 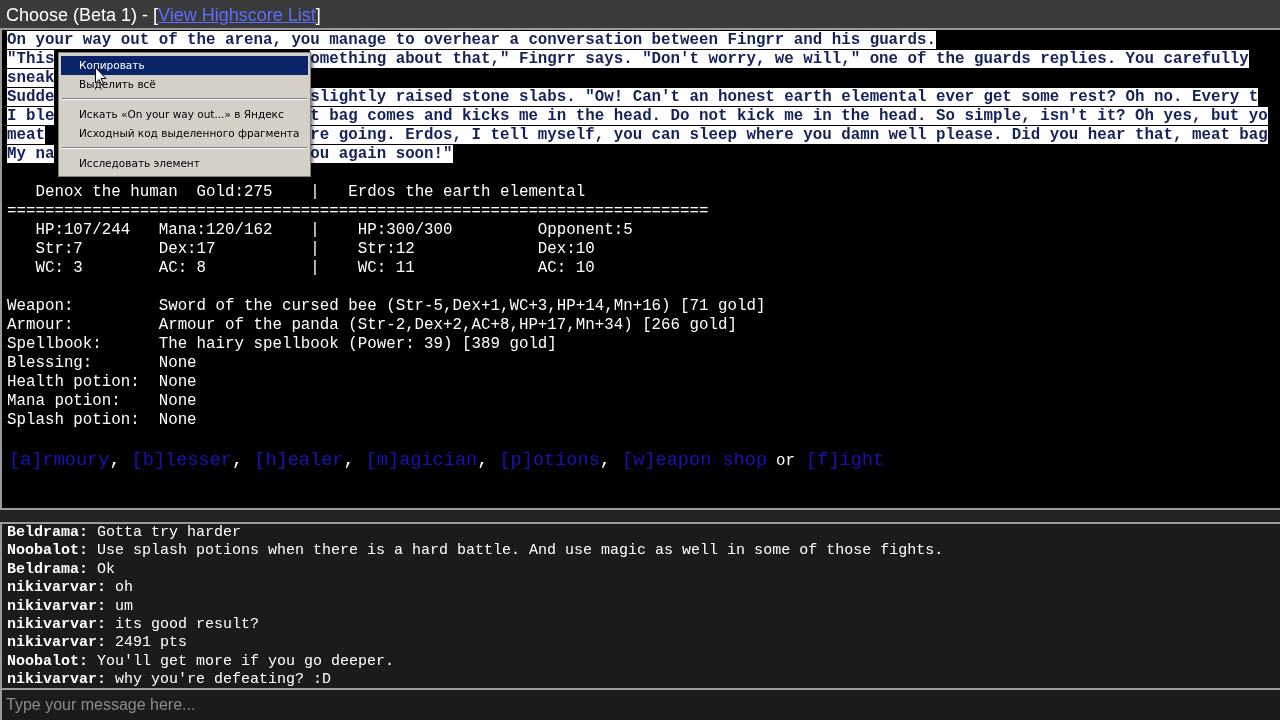 What do you see at coordinates (381, 154) in the screenshot?
I see `story-text: ou again soon!"` at bounding box center [381, 154].